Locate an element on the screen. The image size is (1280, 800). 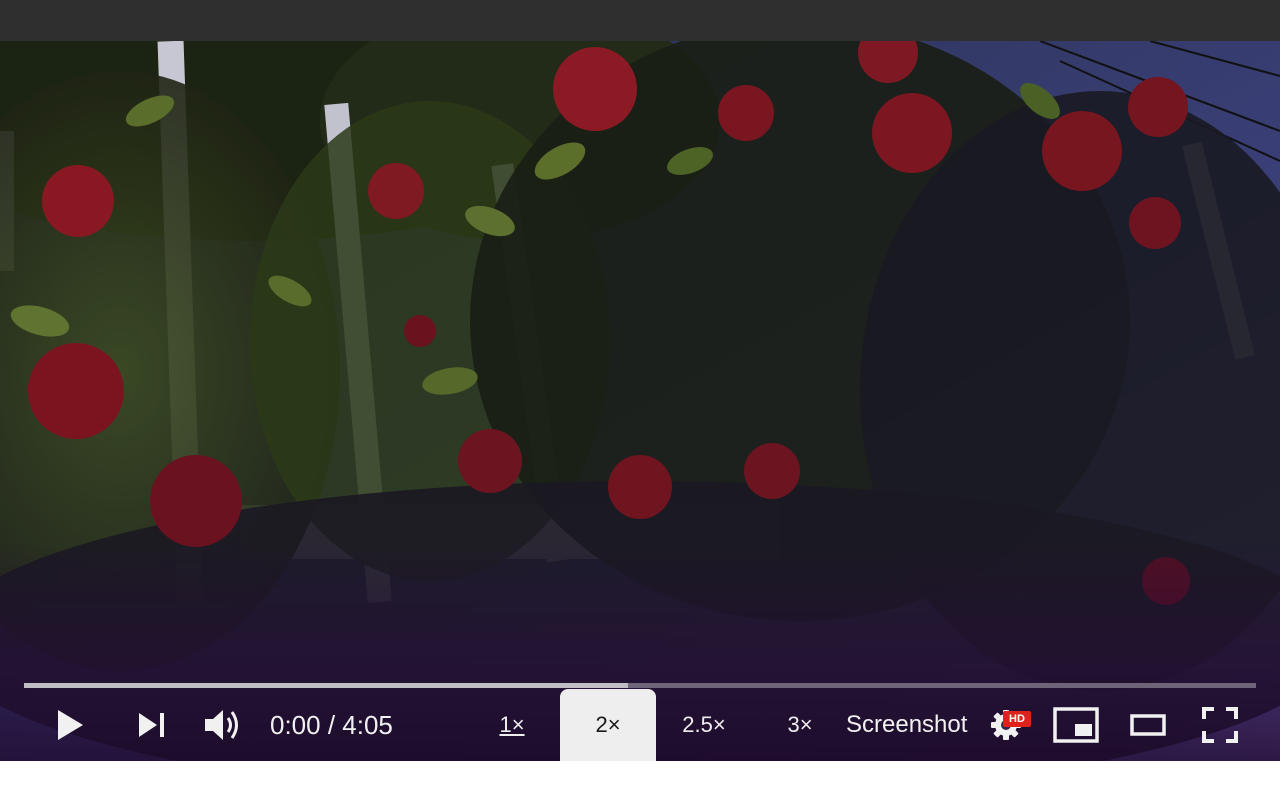
speed-option-3x: 3× is located at coordinates (800, 725).